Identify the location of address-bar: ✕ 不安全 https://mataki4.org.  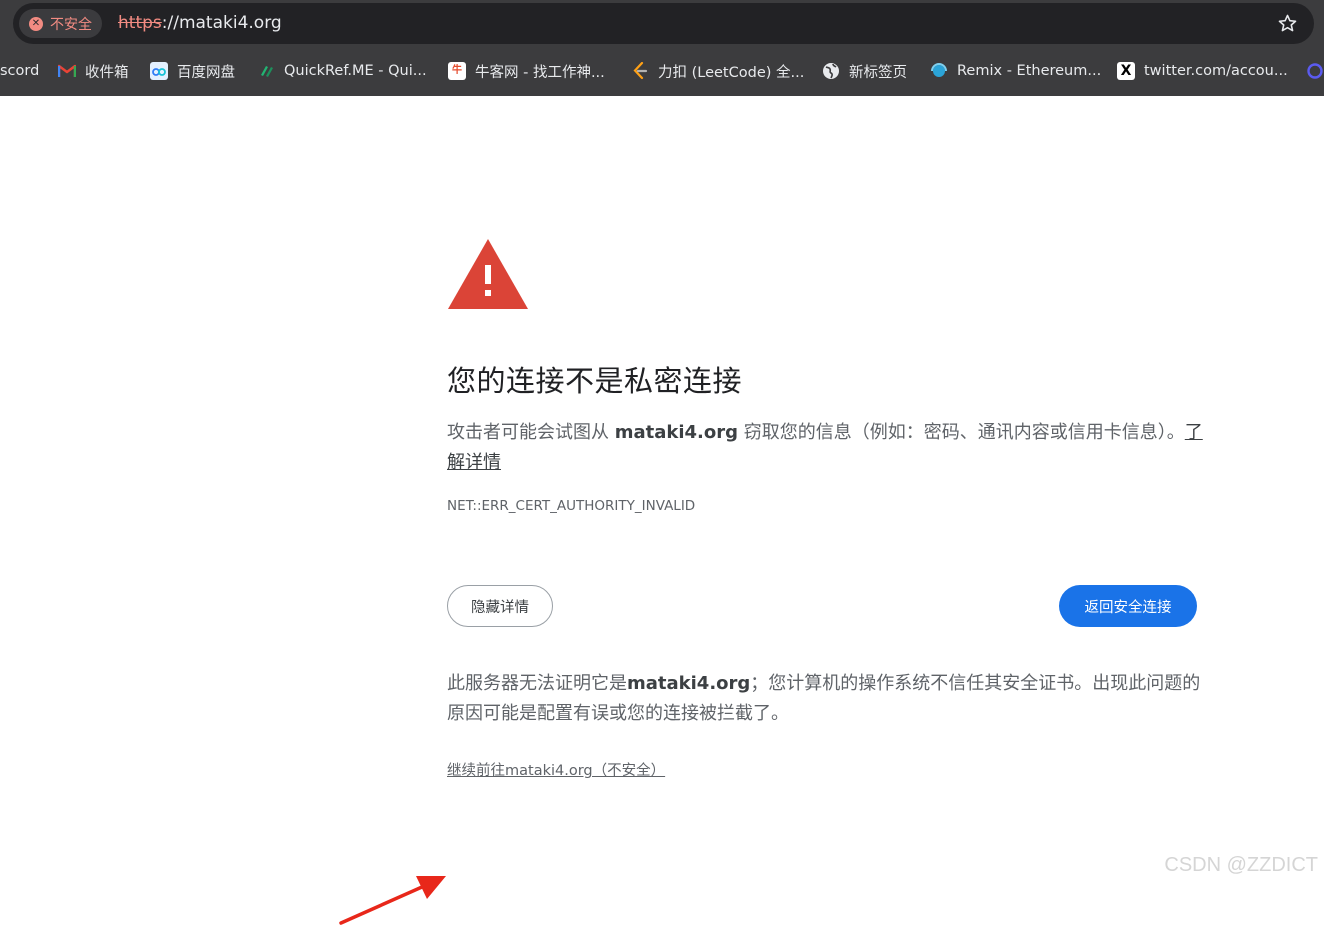
(663, 23).